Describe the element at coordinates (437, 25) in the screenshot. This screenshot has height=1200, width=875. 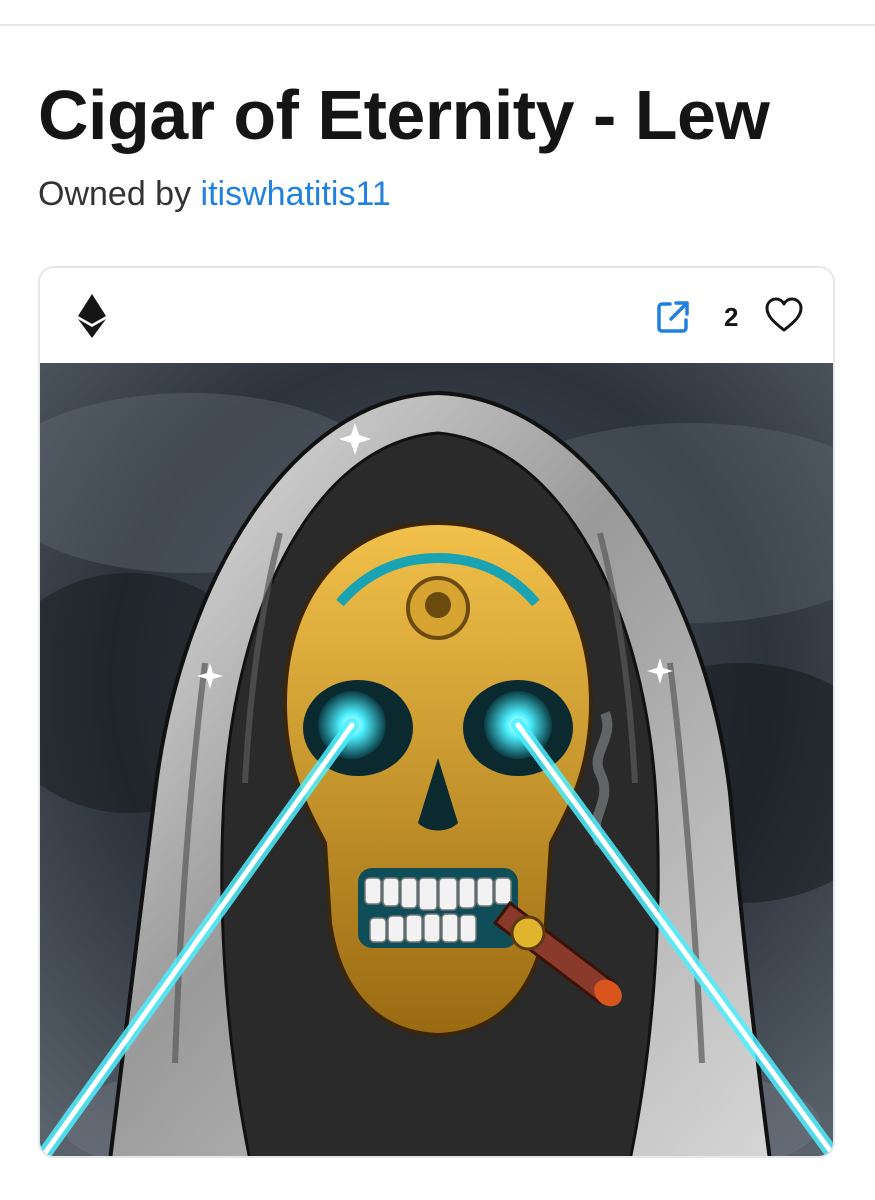
I see `top-divider` at that location.